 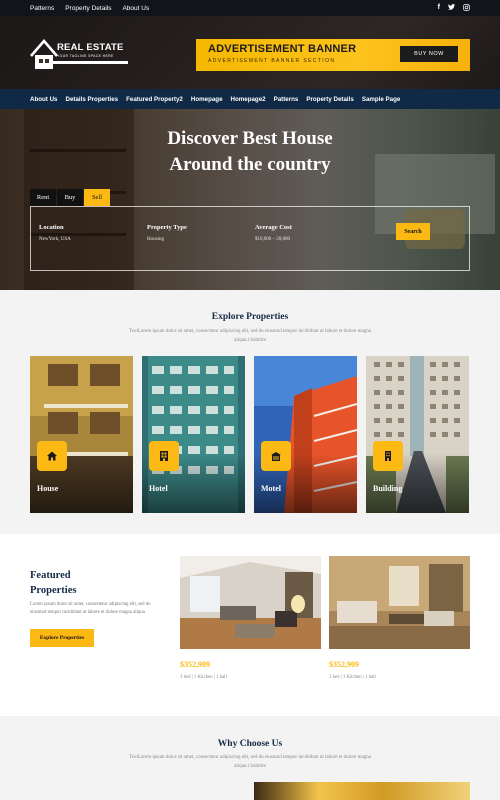 What do you see at coordinates (62, 638) in the screenshot?
I see `explore-properties-button: Explore Properties` at bounding box center [62, 638].